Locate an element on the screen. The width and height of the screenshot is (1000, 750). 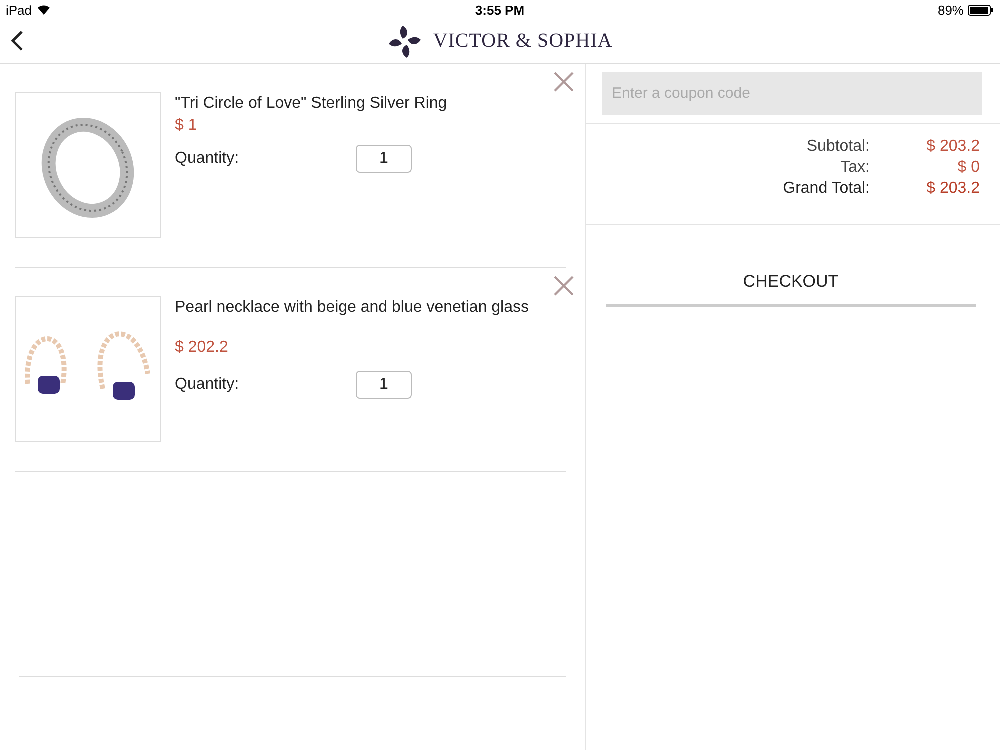
total-label: Tax: is located at coordinates (855, 168).